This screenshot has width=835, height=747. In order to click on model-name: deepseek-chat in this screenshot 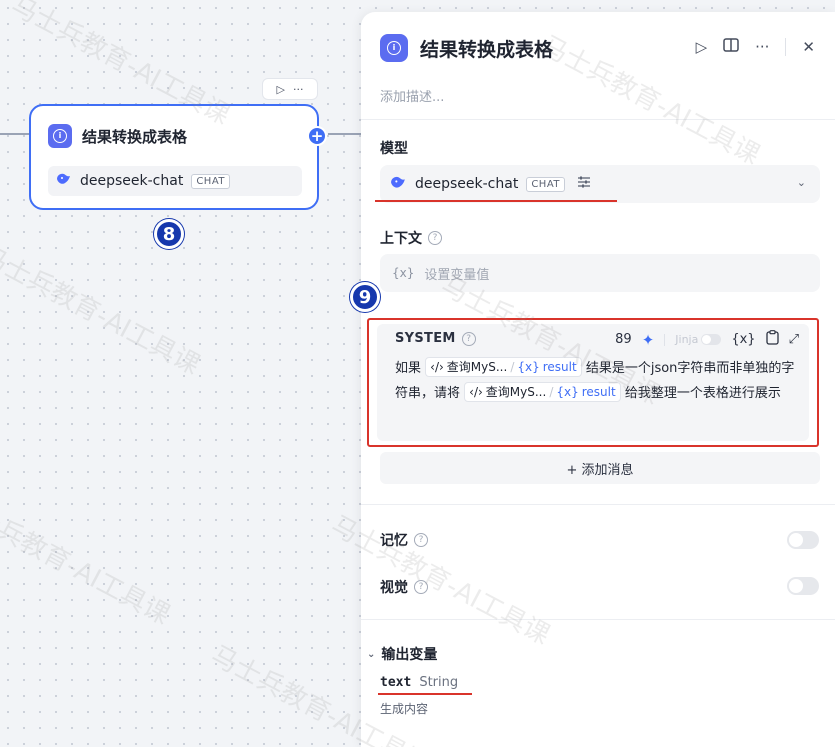, I will do `click(467, 184)`.